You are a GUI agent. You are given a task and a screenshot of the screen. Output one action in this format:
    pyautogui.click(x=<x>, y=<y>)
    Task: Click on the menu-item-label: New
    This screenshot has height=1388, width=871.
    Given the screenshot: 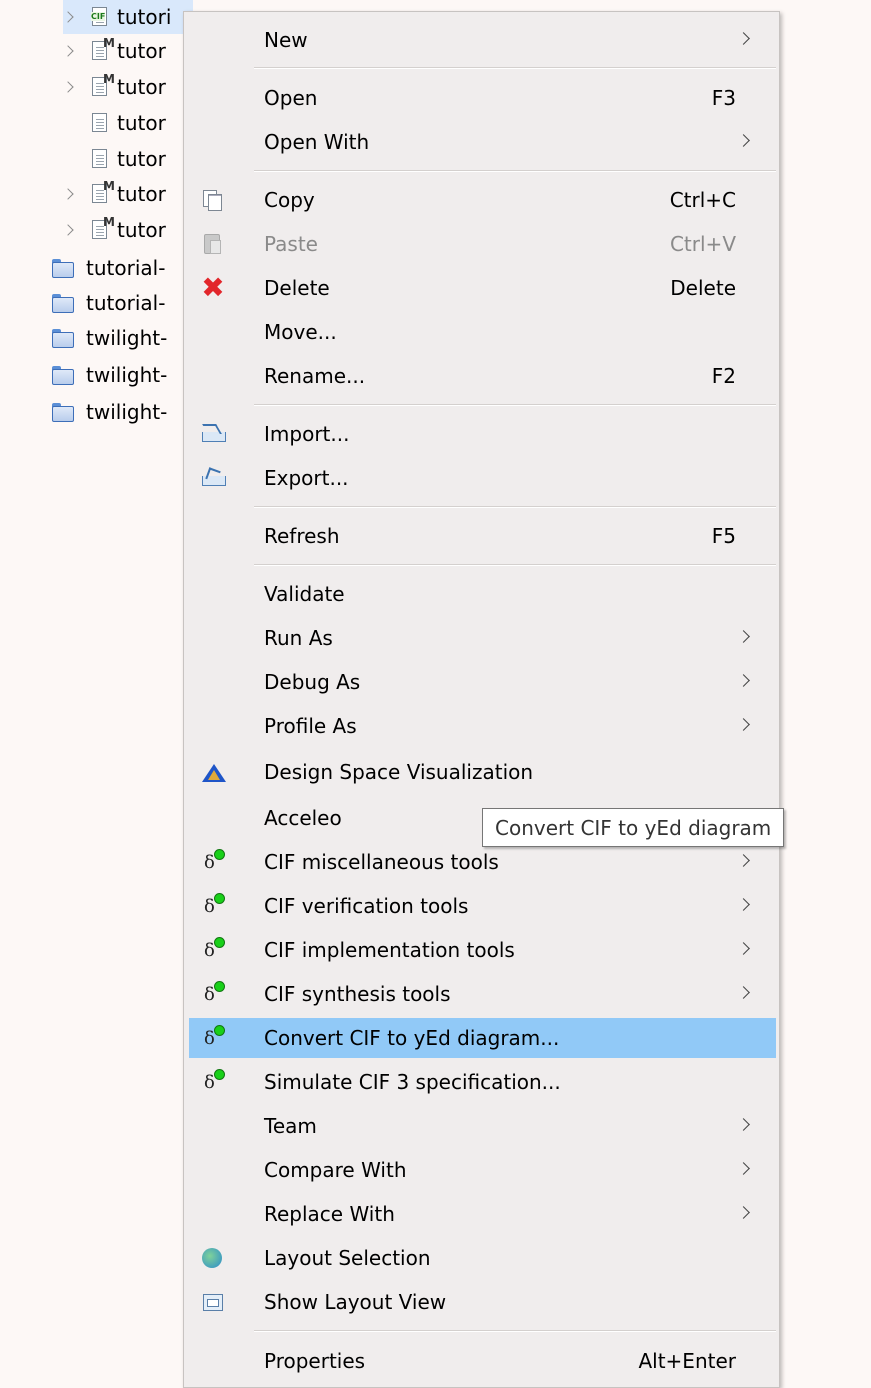 What is the action you would take?
    pyautogui.click(x=286, y=40)
    